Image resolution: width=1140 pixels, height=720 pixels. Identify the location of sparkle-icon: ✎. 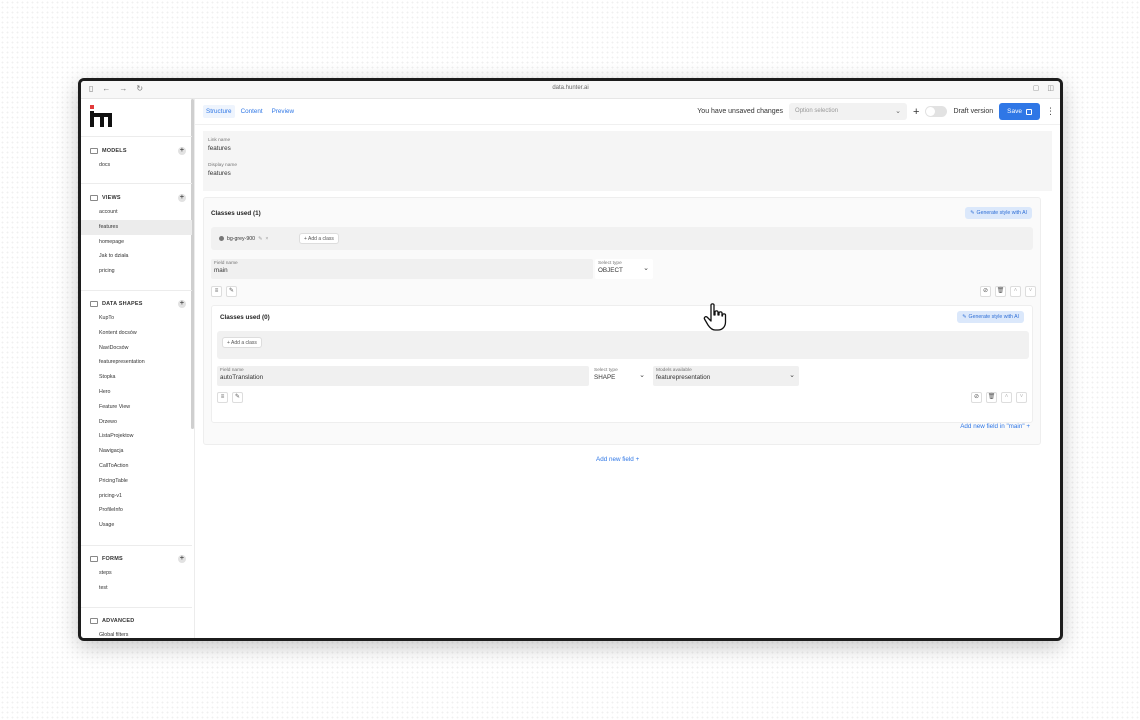
(964, 317).